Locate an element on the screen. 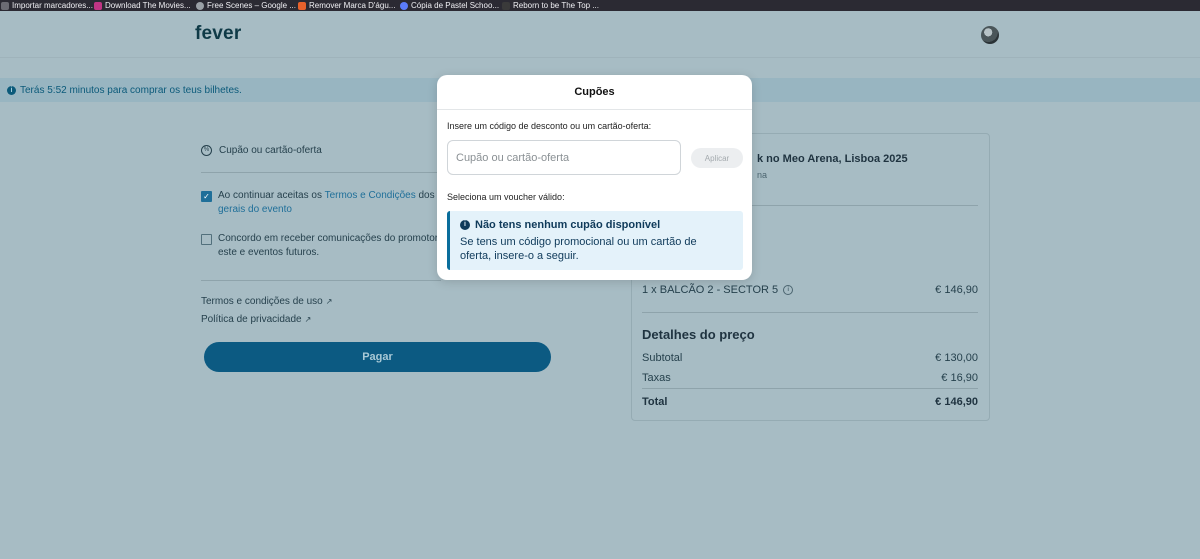 The image size is (1200, 559). ticket-item: 1 x BALCÃO 2 - SECTOR 5 i is located at coordinates (718, 290).